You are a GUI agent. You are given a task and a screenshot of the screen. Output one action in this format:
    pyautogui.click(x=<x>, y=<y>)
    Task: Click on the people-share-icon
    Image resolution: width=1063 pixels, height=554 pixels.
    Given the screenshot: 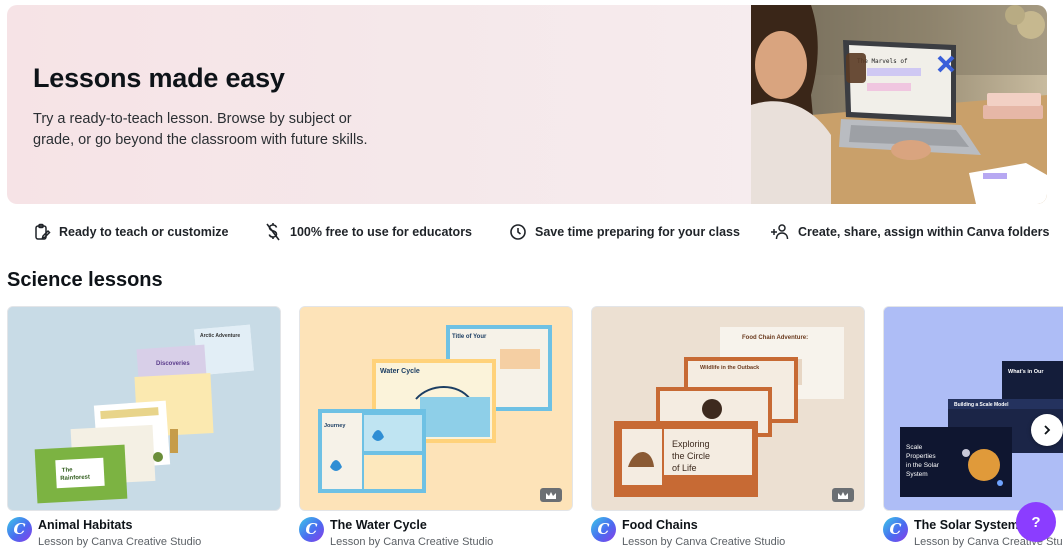 What is the action you would take?
    pyautogui.click(x=780, y=232)
    